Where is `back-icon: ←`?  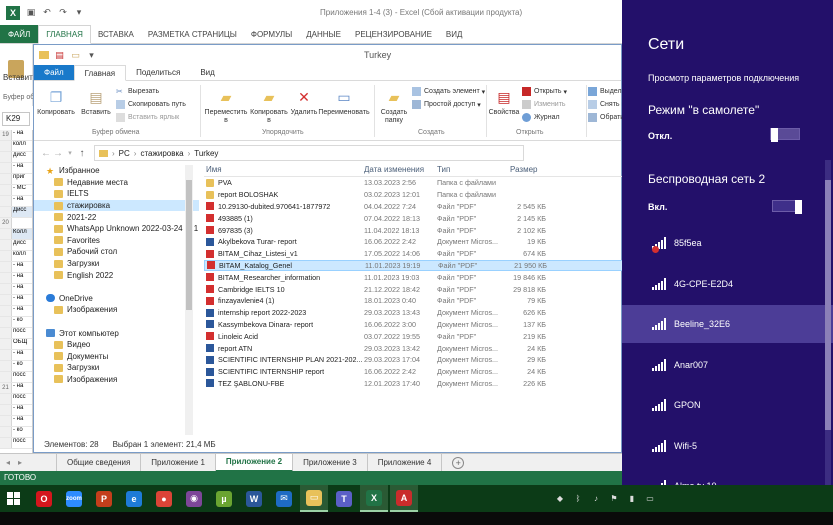 back-icon: ← is located at coordinates (46, 153).